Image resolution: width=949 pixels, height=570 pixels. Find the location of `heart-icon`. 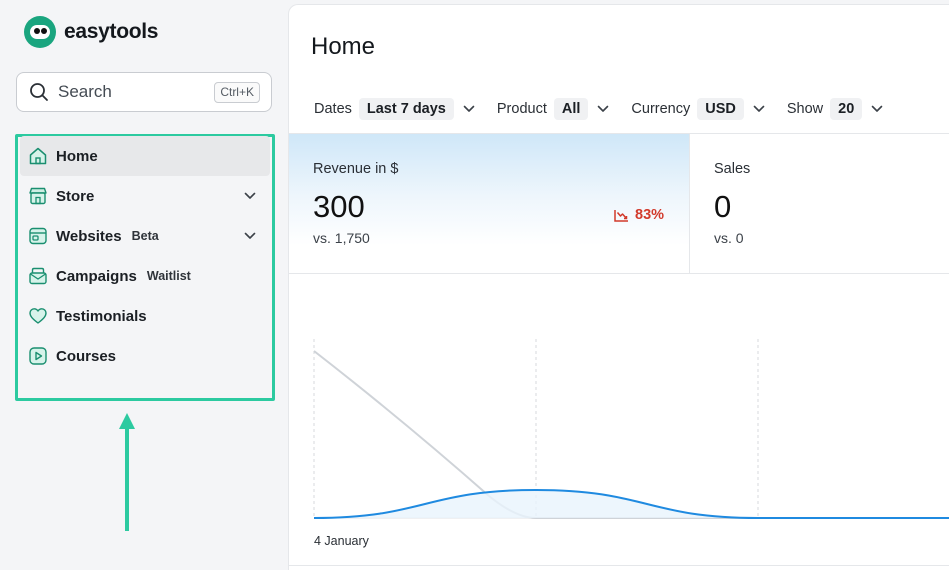

heart-icon is located at coordinates (38, 316).